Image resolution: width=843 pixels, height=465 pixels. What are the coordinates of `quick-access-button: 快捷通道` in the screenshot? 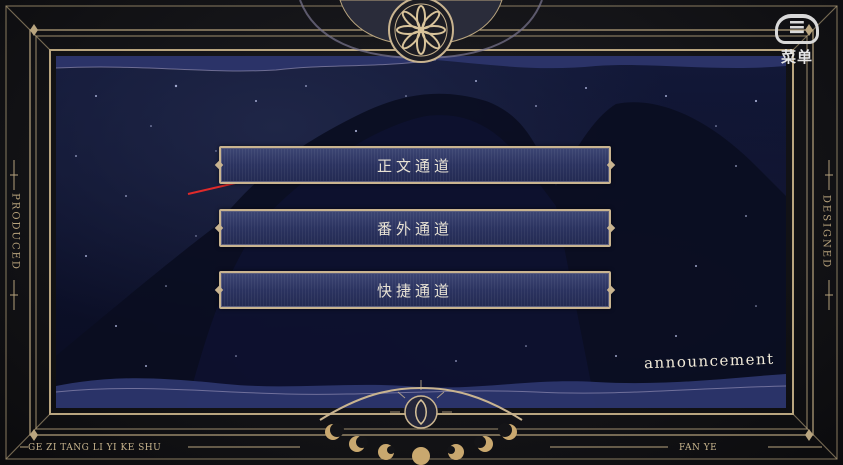 It's located at (415, 290).